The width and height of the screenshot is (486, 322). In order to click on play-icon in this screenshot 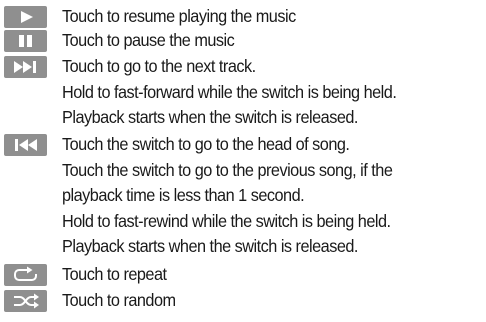, I will do `click(25, 17)`.